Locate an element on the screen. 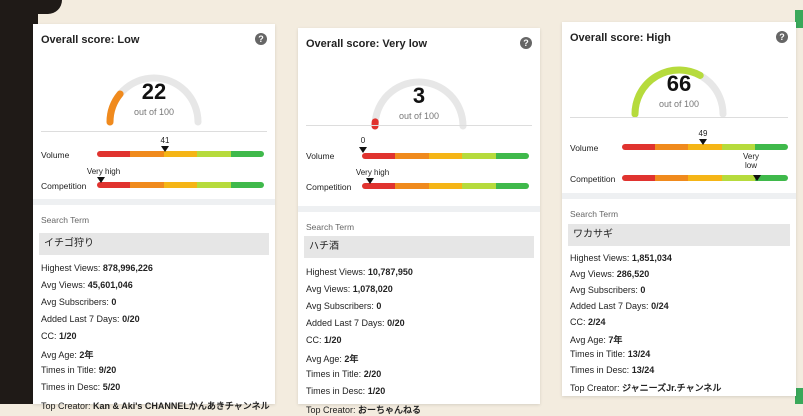  stat-avg-age: Avg Age: 7年 is located at coordinates (596, 339).